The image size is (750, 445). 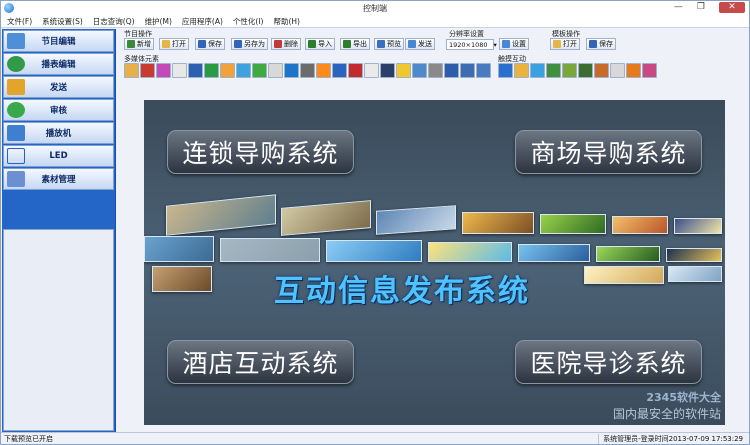 What do you see at coordinates (495, 44) in the screenshot?
I see `chevron-down-icon: ▾` at bounding box center [495, 44].